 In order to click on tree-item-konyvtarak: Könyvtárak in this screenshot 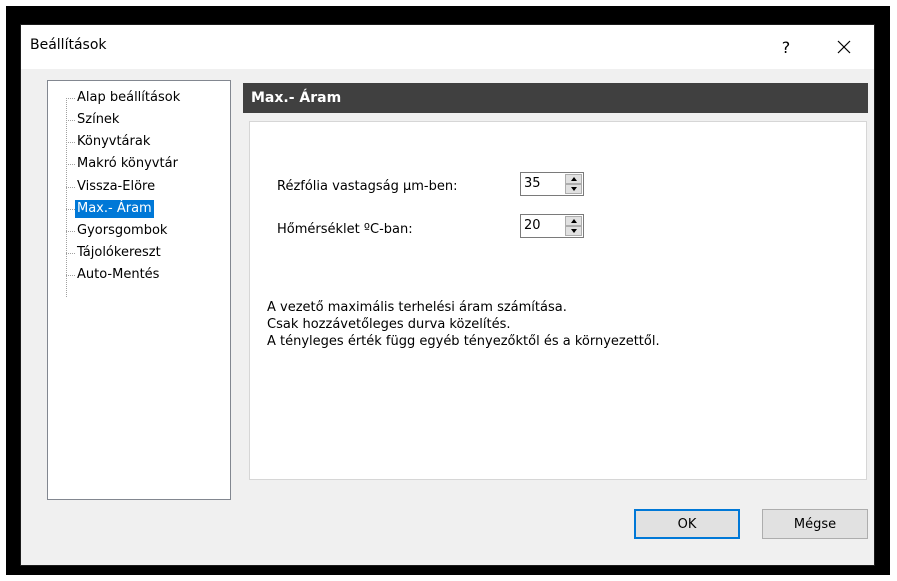, I will do `click(109, 142)`.